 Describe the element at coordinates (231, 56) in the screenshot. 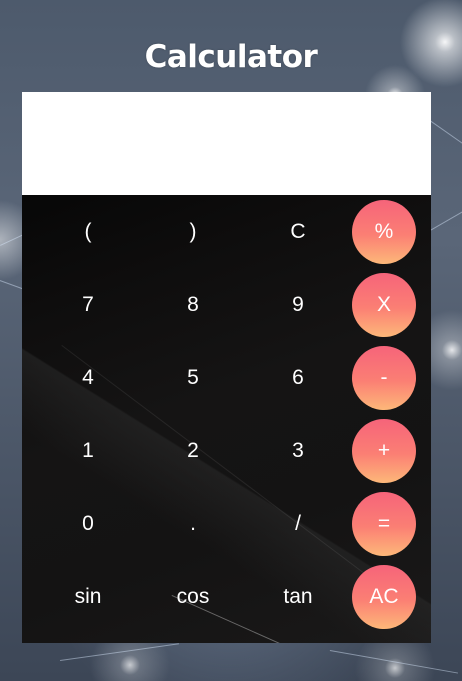

I see `page-title: Calculator` at that location.